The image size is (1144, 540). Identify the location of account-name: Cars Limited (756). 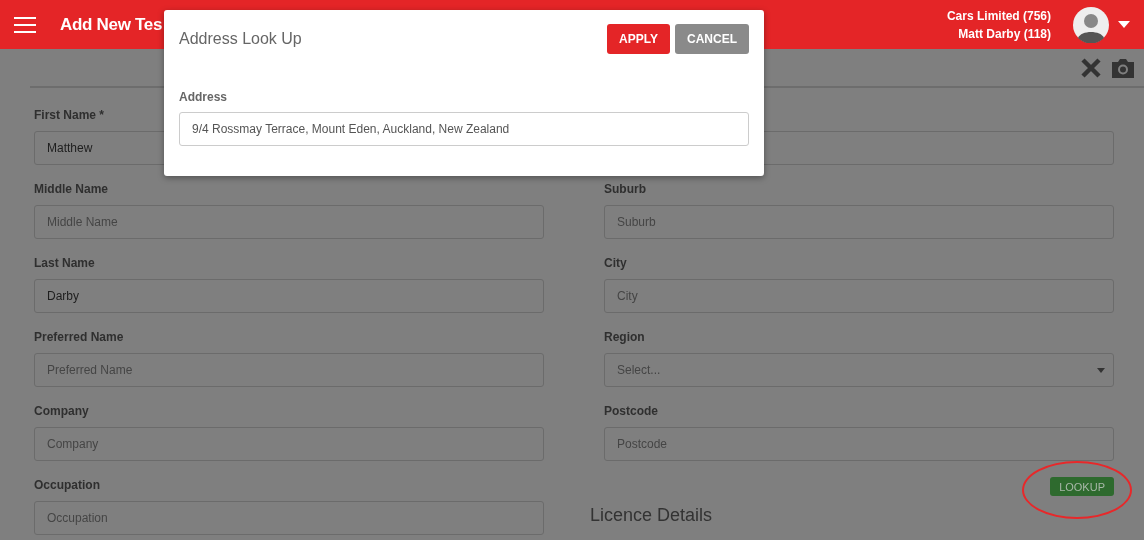
(998, 15).